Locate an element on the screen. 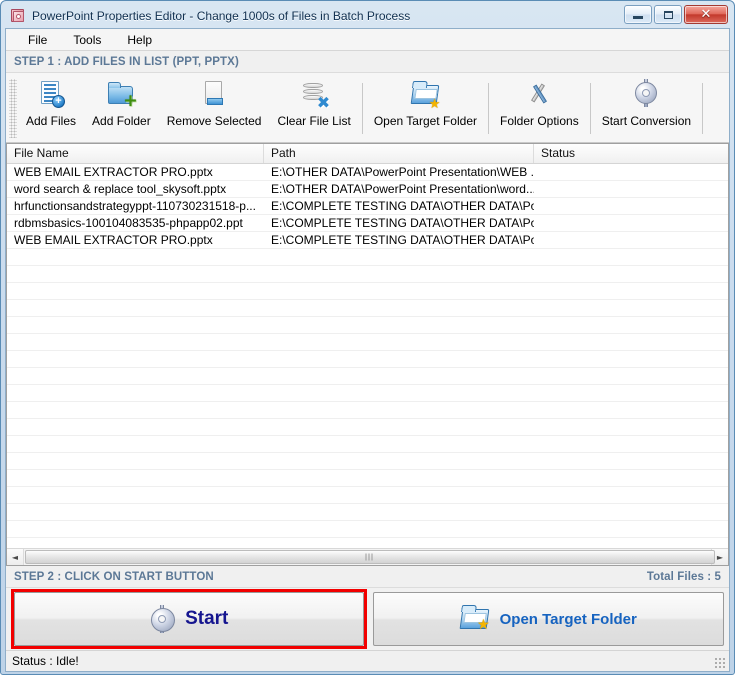 Image resolution: width=735 pixels, height=675 pixels. folder-options-icon is located at coordinates (539, 95).